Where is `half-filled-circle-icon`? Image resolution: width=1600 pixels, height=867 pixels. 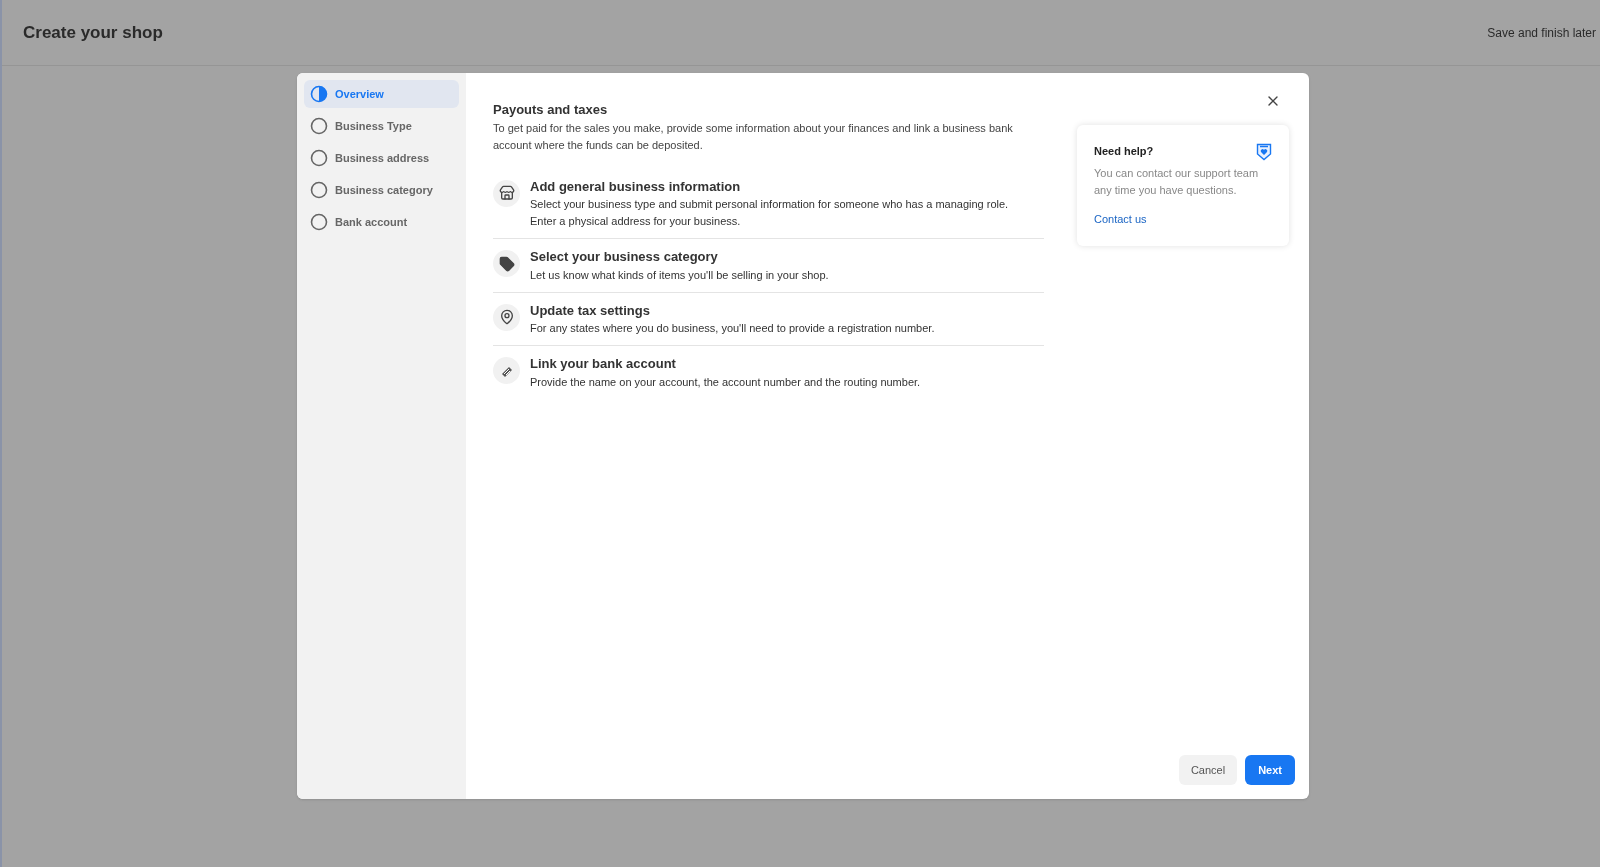 half-filled-circle-icon is located at coordinates (319, 94).